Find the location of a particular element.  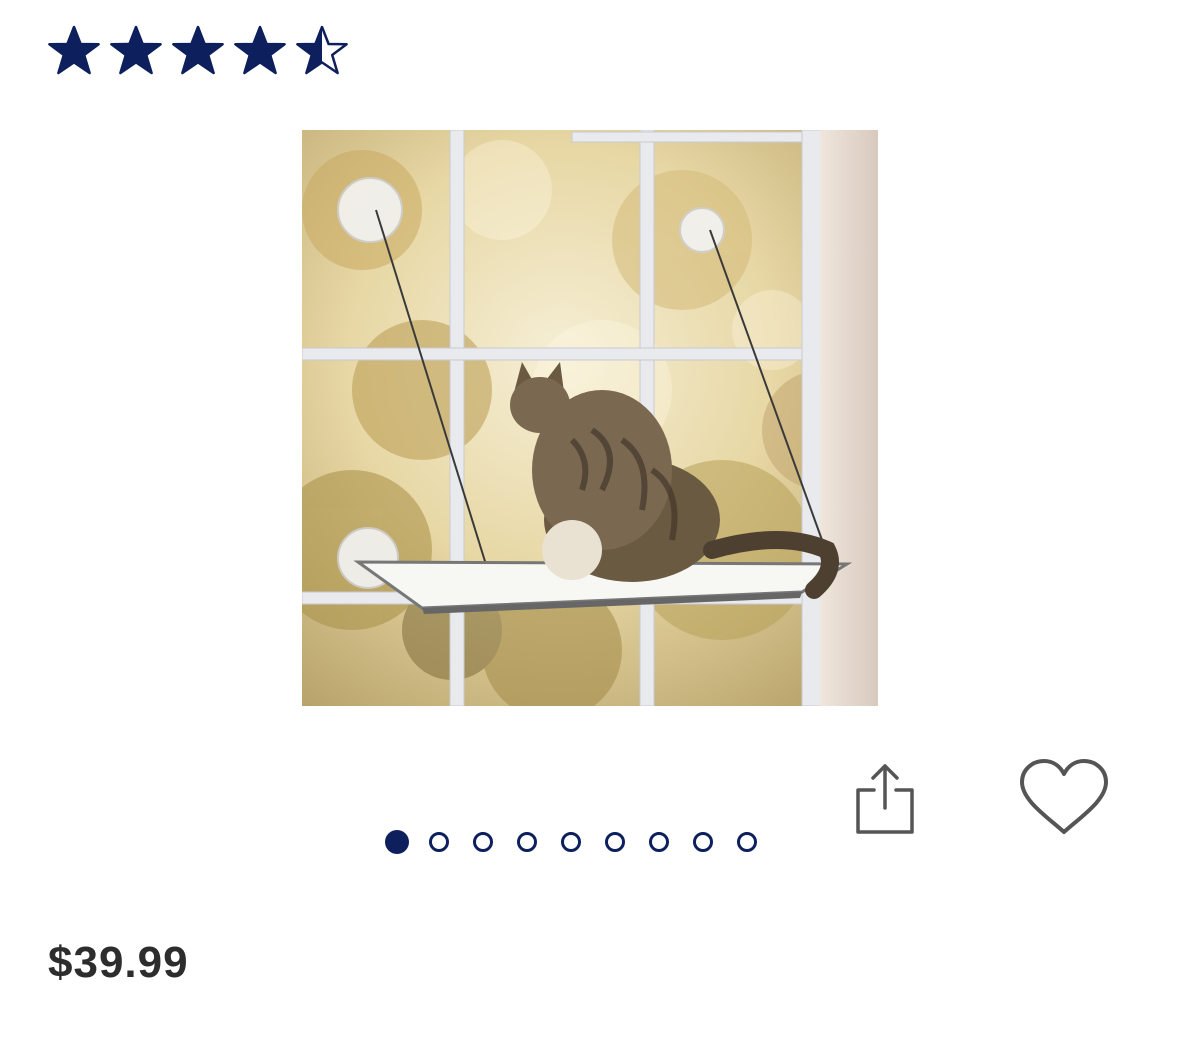

share-icon is located at coordinates (885, 799).